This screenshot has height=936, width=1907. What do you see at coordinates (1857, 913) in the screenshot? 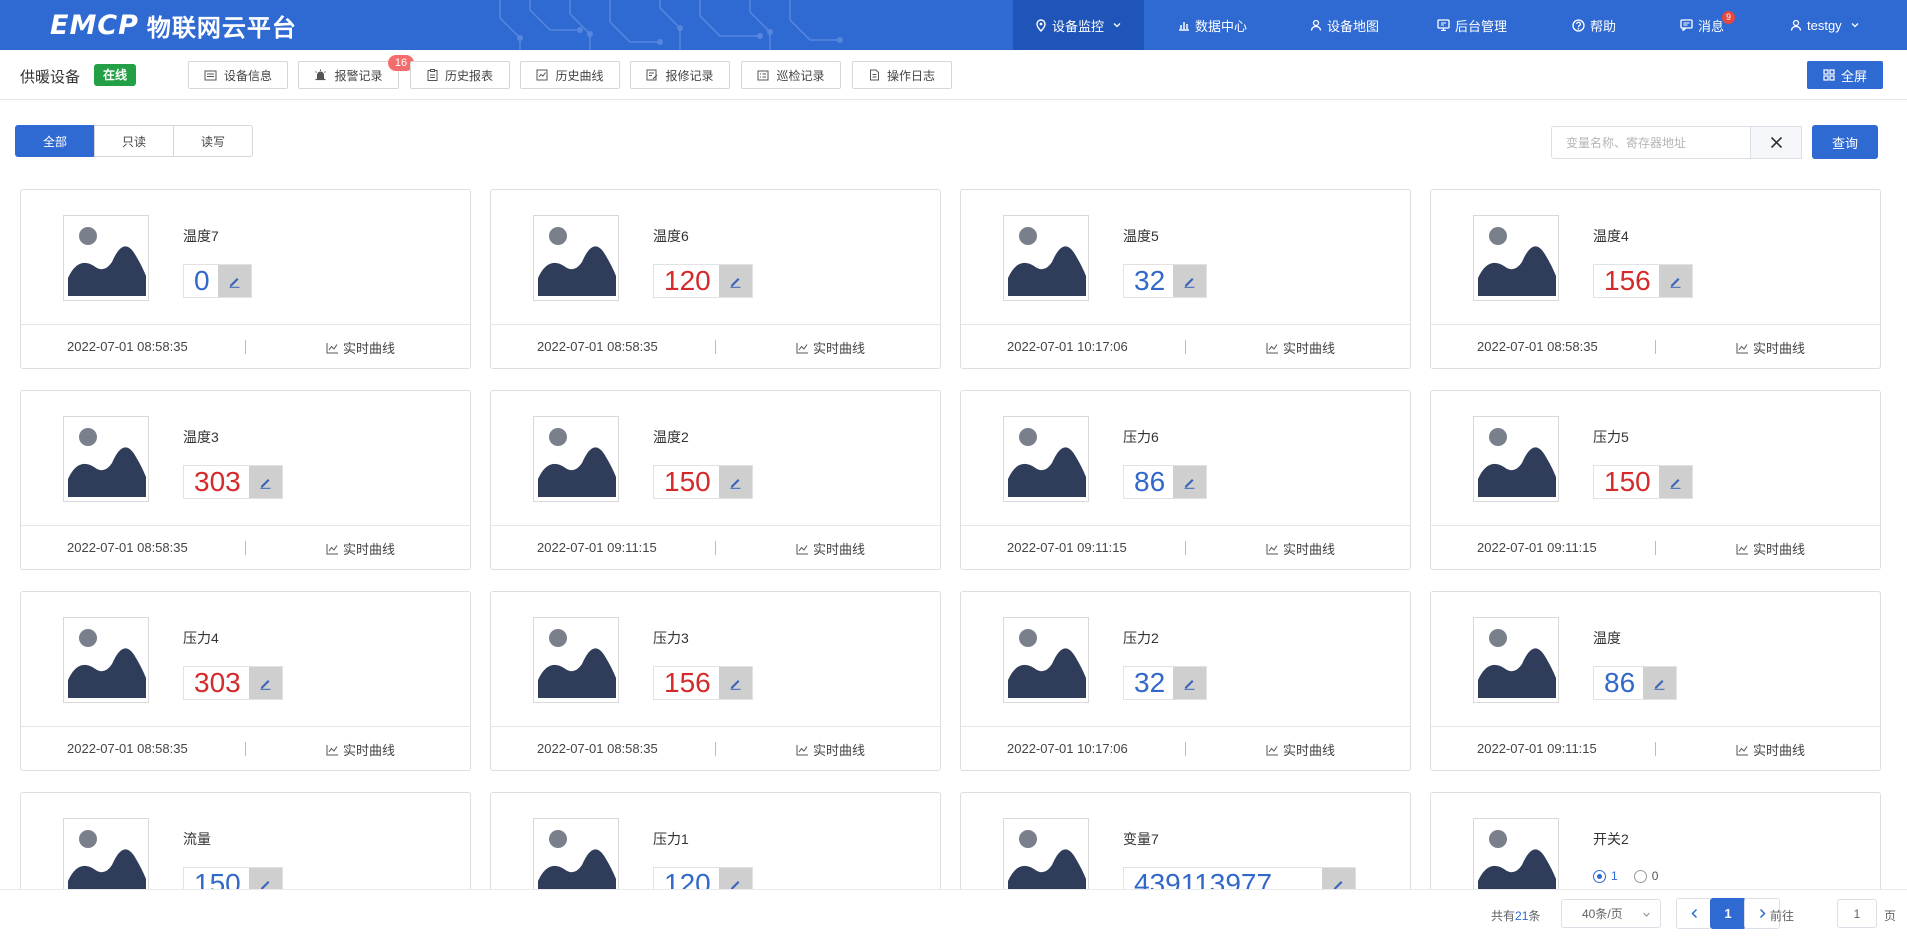
I see `goto-page-input` at bounding box center [1857, 913].